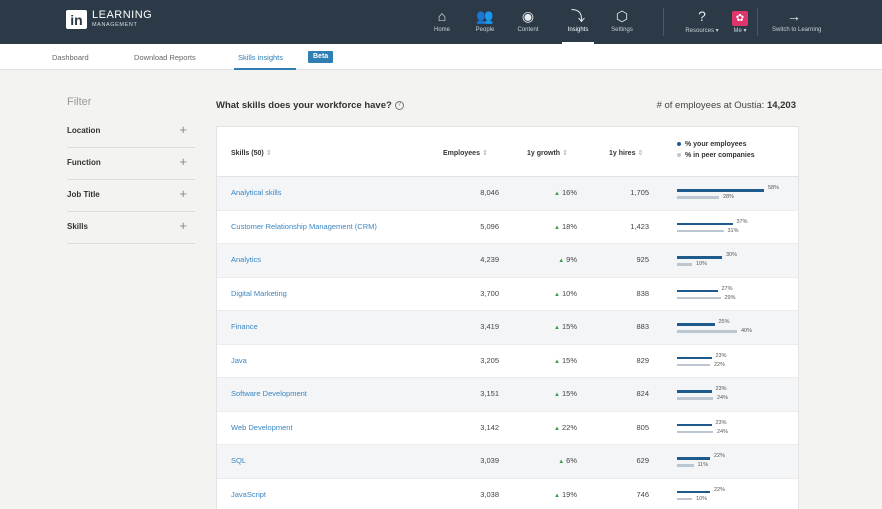 The height and width of the screenshot is (509, 882). I want to click on skill-link: Software Development, so click(269, 393).